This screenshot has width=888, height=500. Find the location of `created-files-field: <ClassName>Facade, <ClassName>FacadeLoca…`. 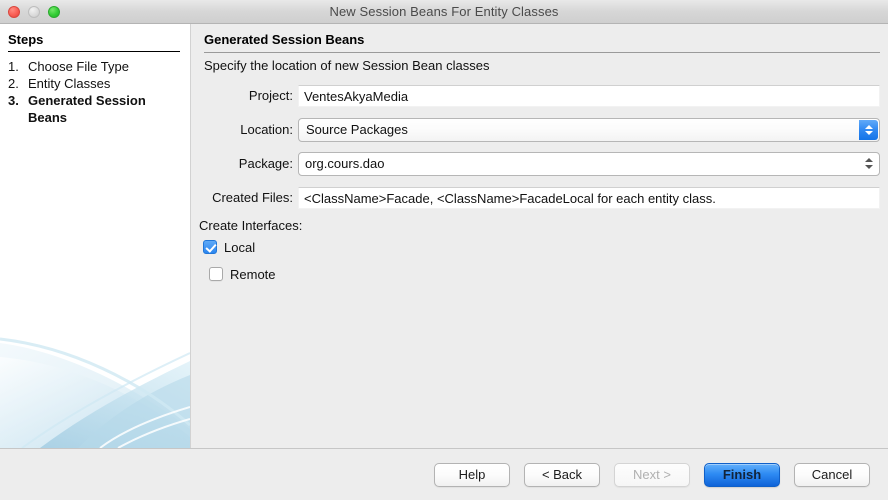

created-files-field: <ClassName>Facade, <ClassName>FacadeLoca… is located at coordinates (589, 197).